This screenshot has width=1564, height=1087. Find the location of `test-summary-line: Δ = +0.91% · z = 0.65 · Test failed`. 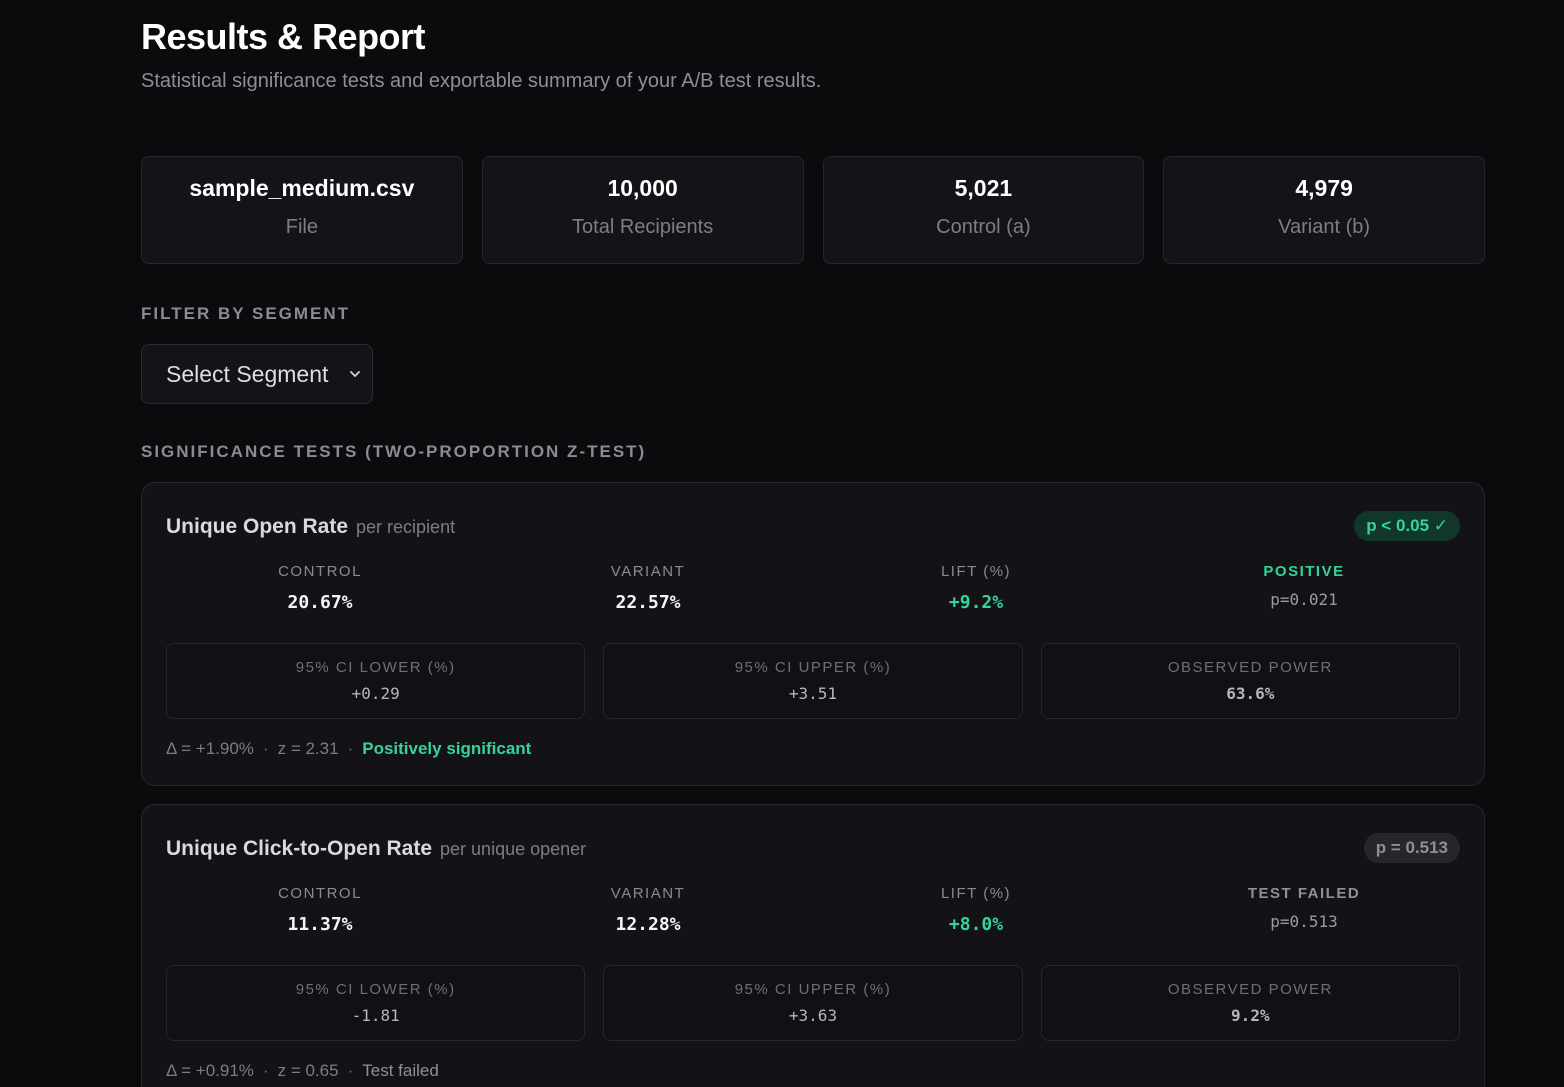

test-summary-line: Δ = +0.91% · z = 0.65 · Test failed is located at coordinates (302, 1070).